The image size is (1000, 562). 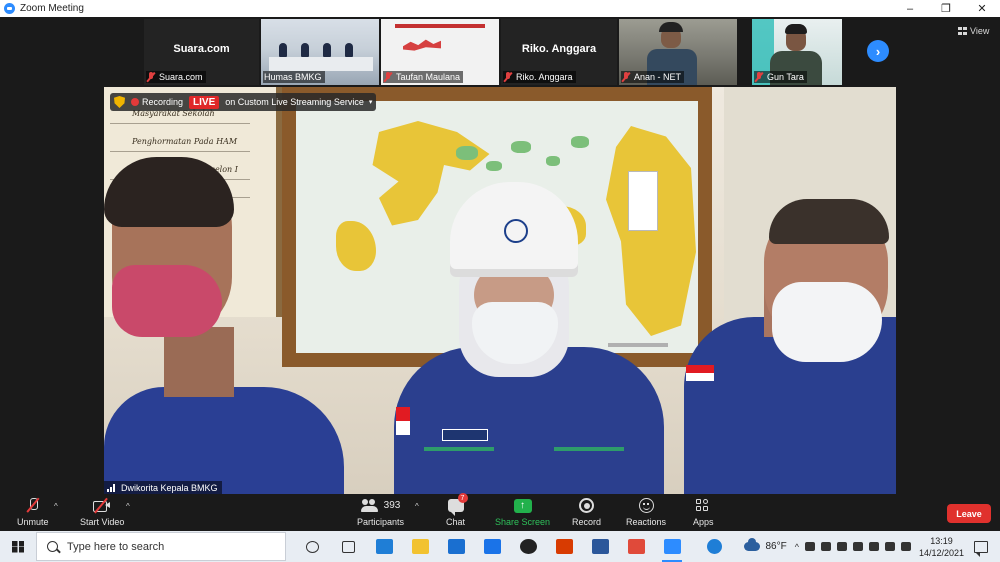 What do you see at coordinates (33, 522) in the screenshot?
I see `unmute-label: Unmute` at bounding box center [33, 522].